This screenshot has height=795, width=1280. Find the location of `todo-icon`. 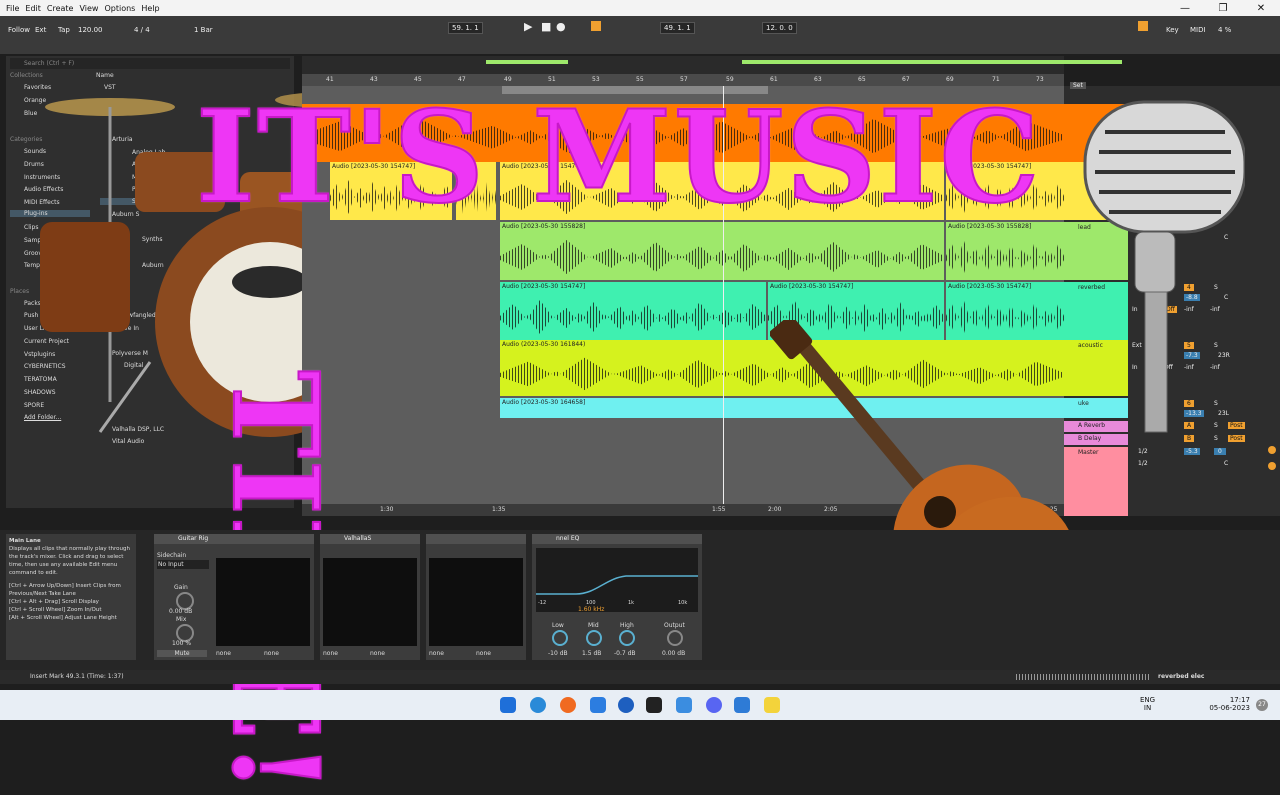

todo-icon is located at coordinates (684, 705).